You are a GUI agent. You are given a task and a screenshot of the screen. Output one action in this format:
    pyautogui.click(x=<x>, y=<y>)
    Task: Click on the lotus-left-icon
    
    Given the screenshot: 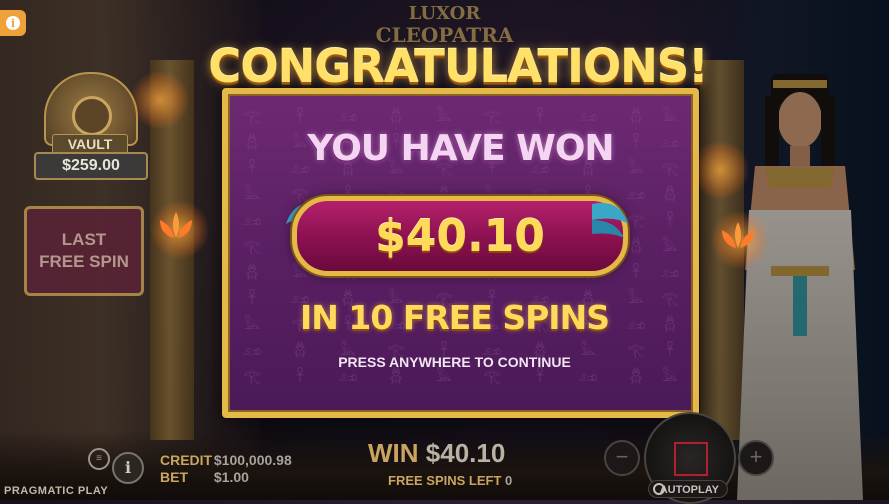 What is the action you would take?
    pyautogui.click(x=176, y=225)
    